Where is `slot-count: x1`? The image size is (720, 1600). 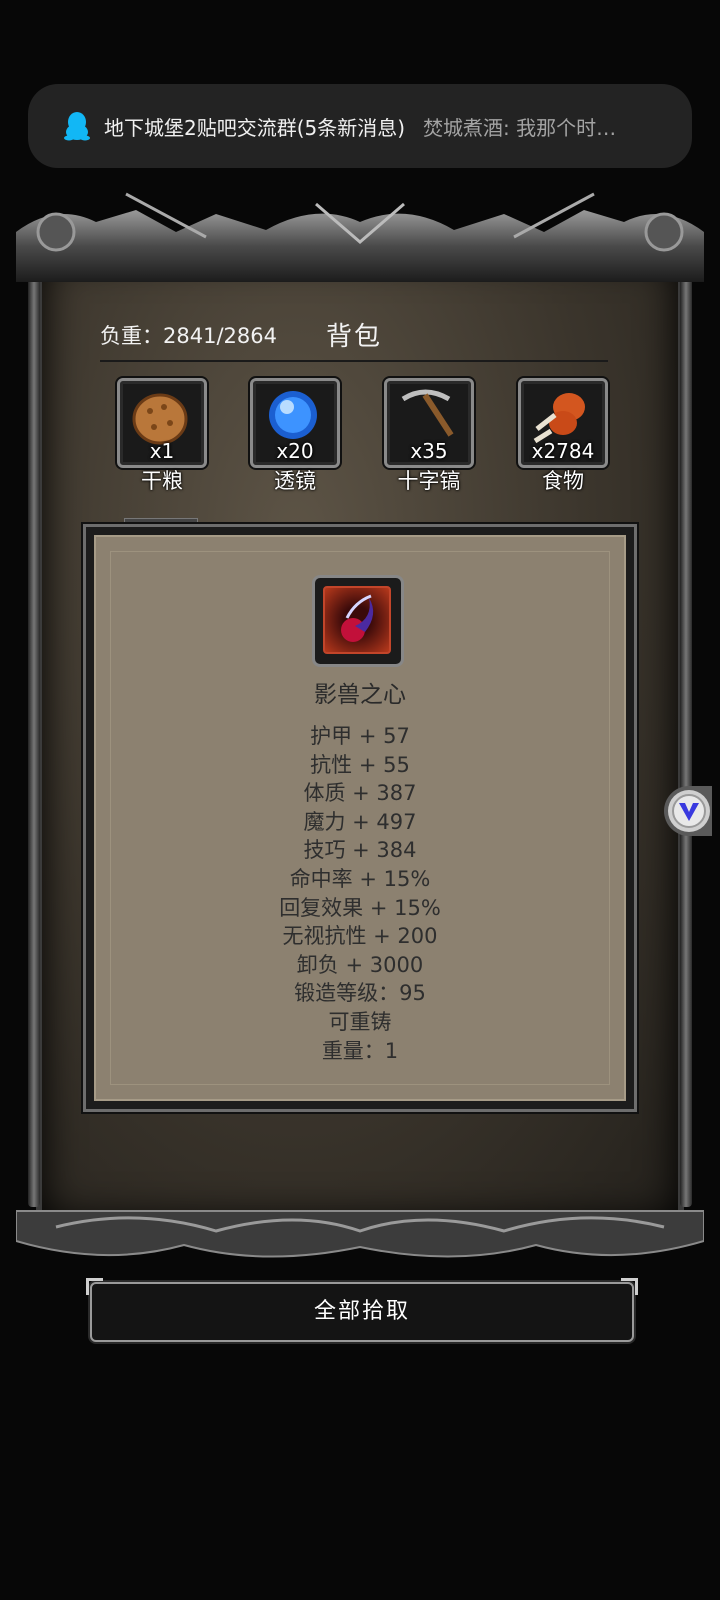 slot-count: x1 is located at coordinates (162, 451).